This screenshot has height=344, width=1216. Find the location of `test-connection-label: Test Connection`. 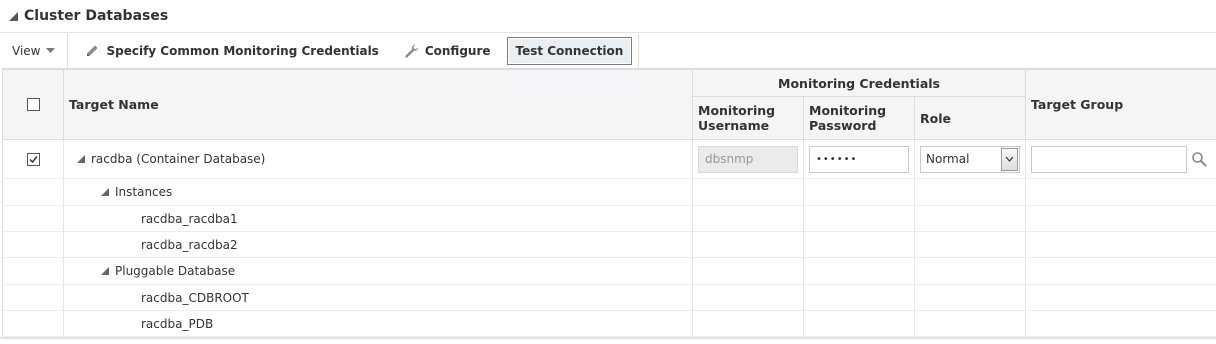

test-connection-label: Test Connection is located at coordinates (569, 51).